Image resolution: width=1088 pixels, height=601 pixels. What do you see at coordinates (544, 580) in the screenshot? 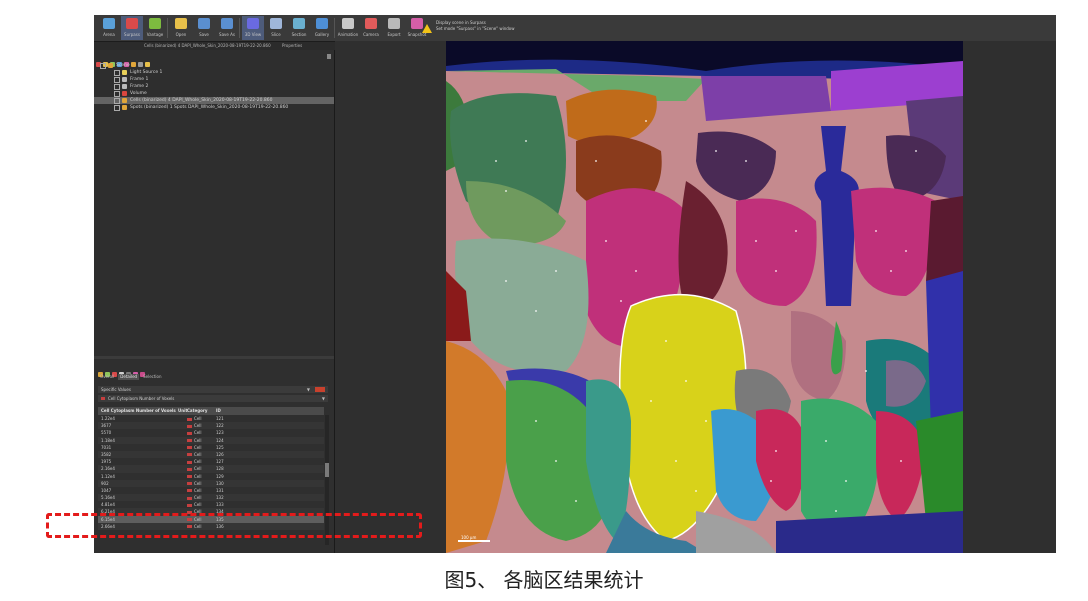
I see `figure-caption: 图5、 各脑区结果统计` at bounding box center [544, 580].